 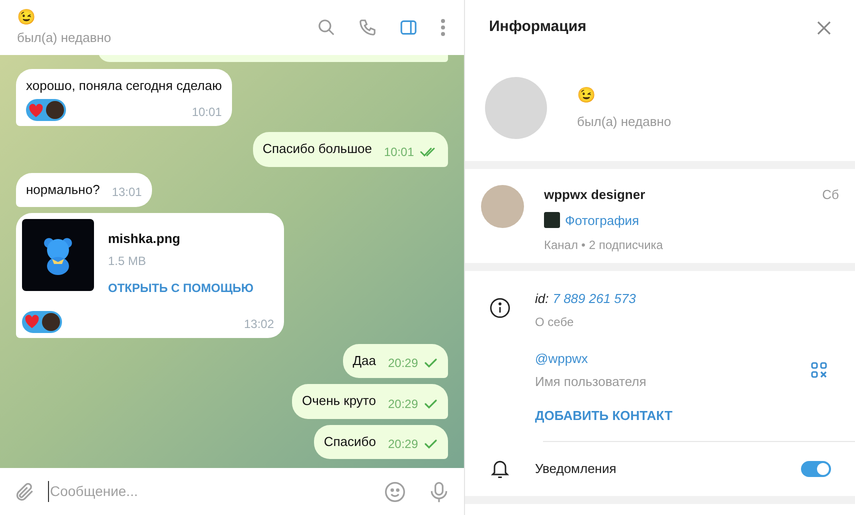 I want to click on username-label: Имя пользователя, so click(x=590, y=382).